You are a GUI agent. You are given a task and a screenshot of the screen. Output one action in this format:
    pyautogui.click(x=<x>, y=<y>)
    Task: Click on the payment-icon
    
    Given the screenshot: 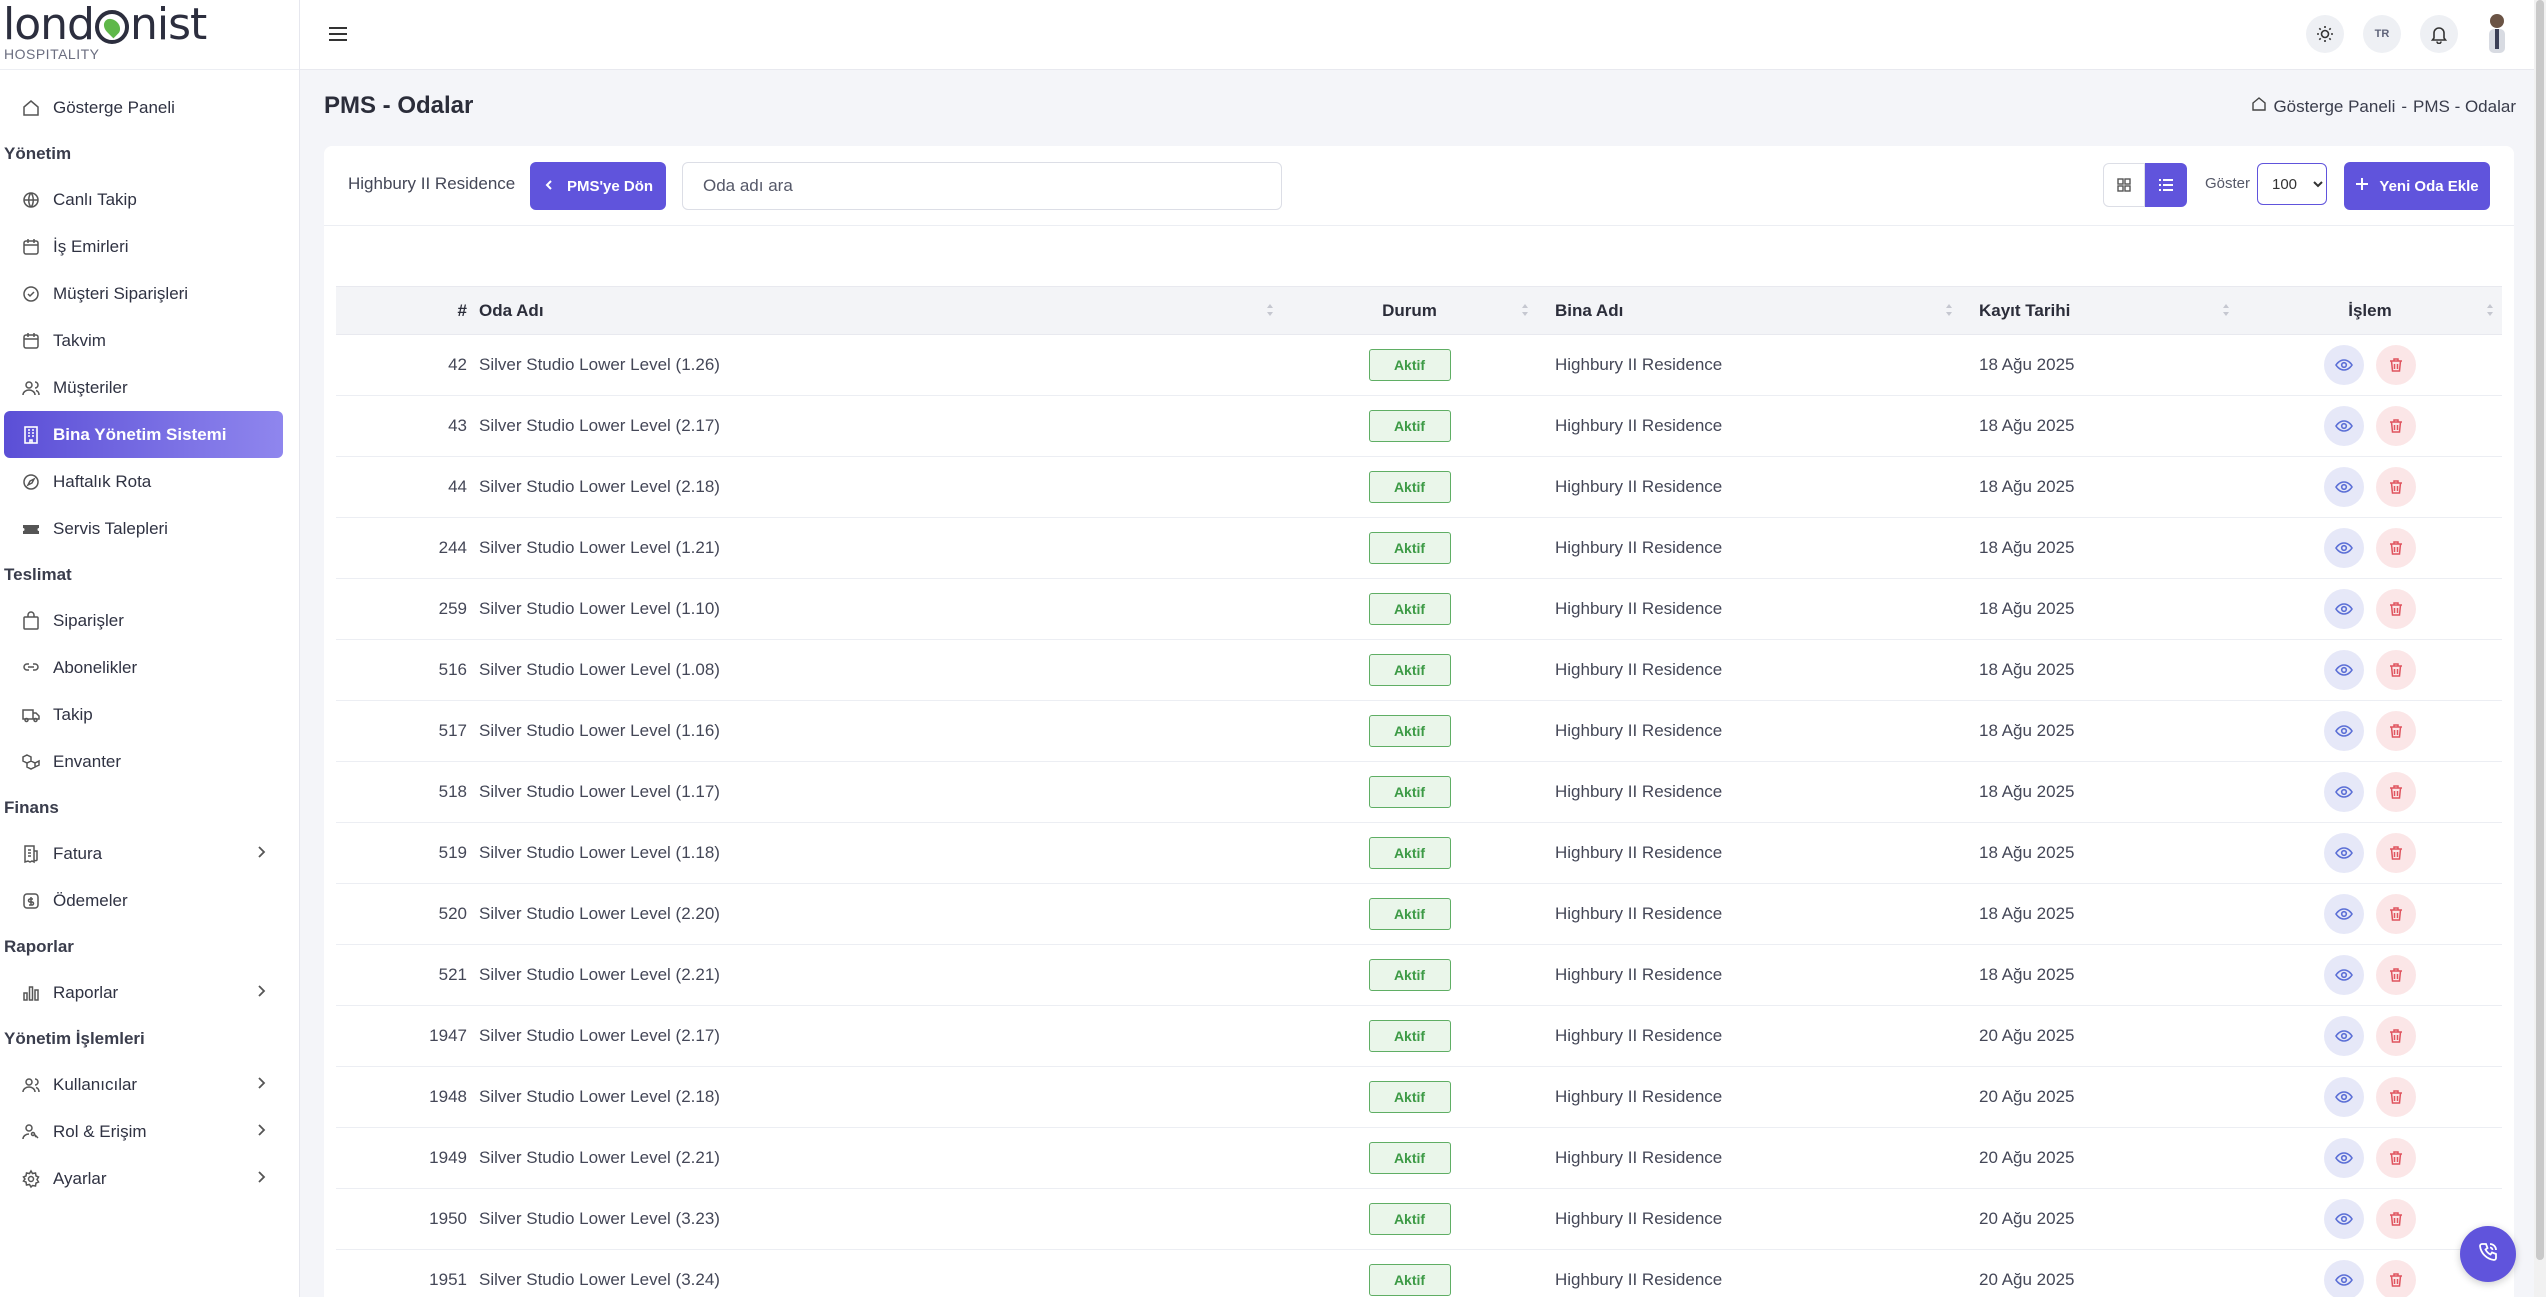 What is the action you would take?
    pyautogui.click(x=31, y=901)
    